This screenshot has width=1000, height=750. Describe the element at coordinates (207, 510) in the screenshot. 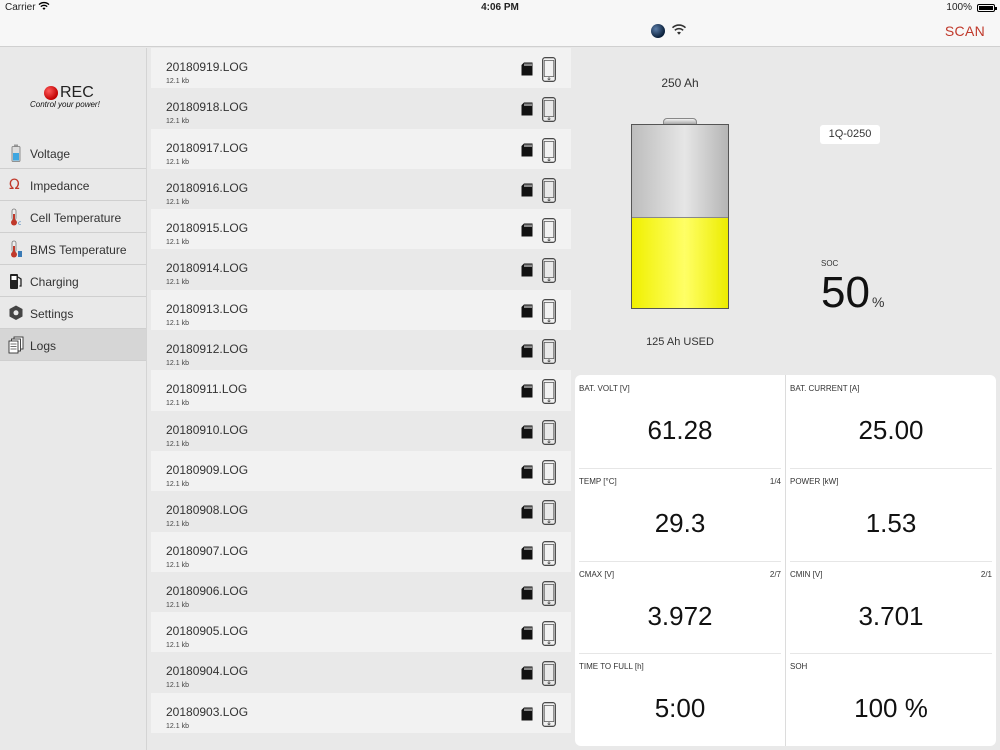

I see `log-file-name: 20180908.LOG` at that location.